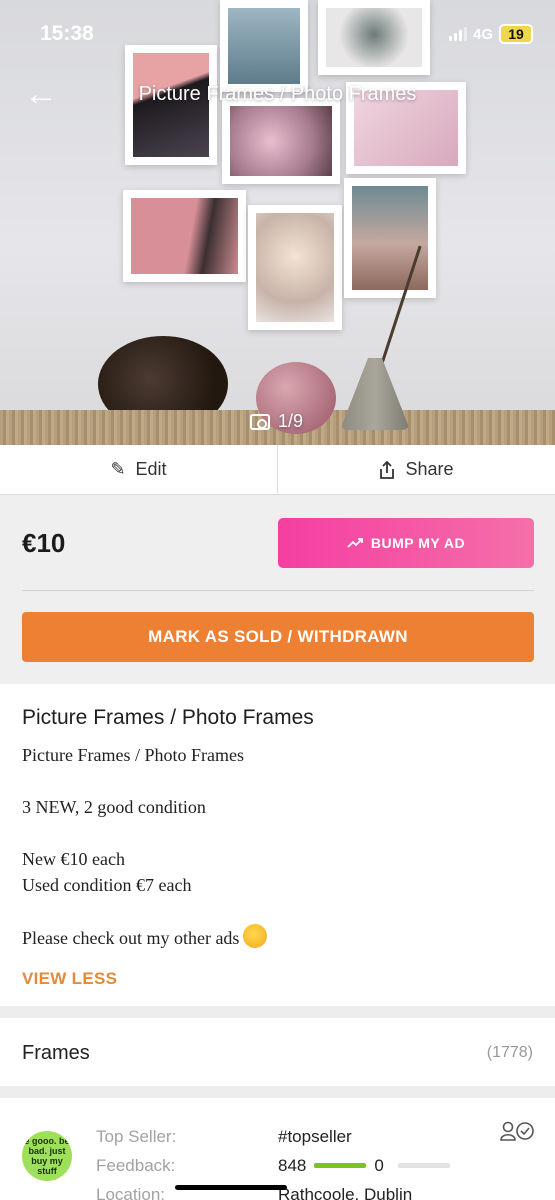  Describe the element at coordinates (69, 979) in the screenshot. I see `view-less-link: VIEW LESS` at that location.